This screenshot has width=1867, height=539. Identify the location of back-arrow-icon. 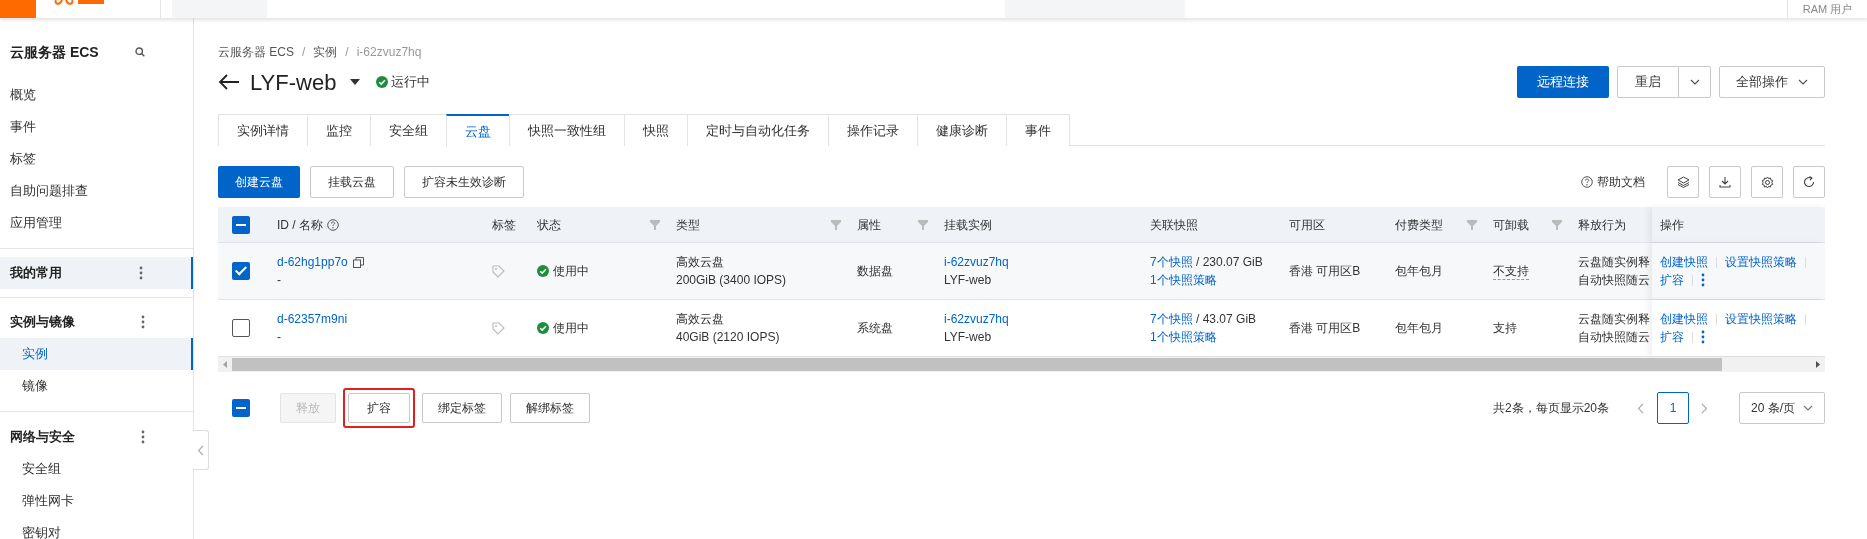
(229, 82).